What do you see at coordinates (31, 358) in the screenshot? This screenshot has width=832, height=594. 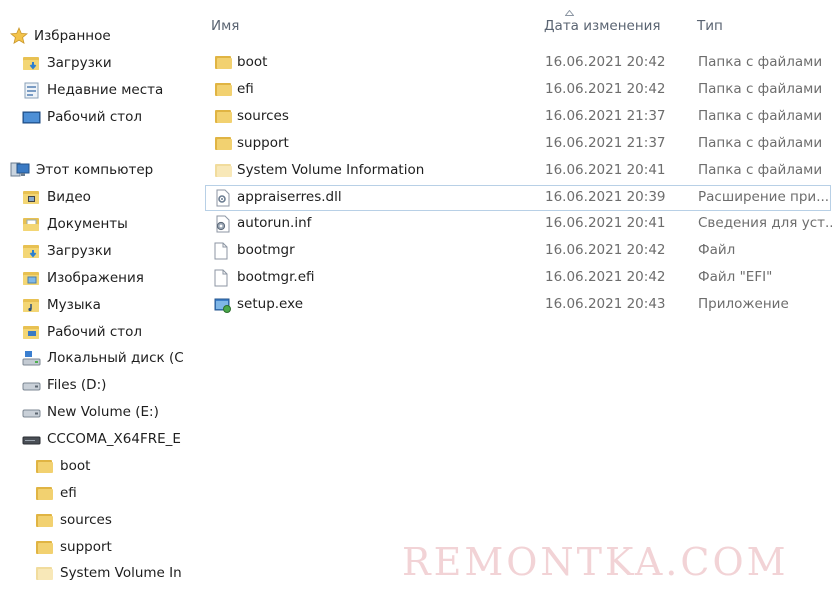 I see `local-disk-icon` at bounding box center [31, 358].